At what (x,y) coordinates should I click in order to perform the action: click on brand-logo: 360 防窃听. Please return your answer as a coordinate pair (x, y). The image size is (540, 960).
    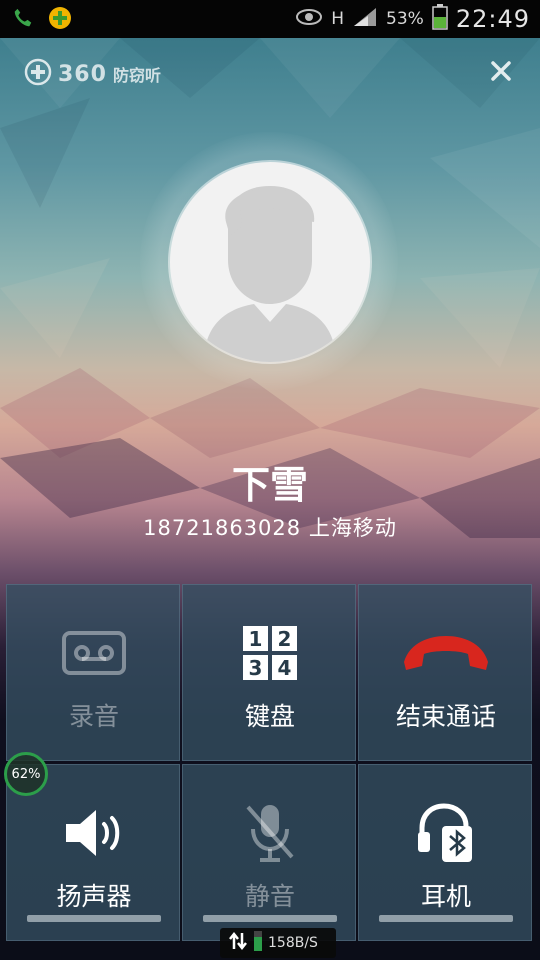
    Looking at the image, I should click on (92, 74).